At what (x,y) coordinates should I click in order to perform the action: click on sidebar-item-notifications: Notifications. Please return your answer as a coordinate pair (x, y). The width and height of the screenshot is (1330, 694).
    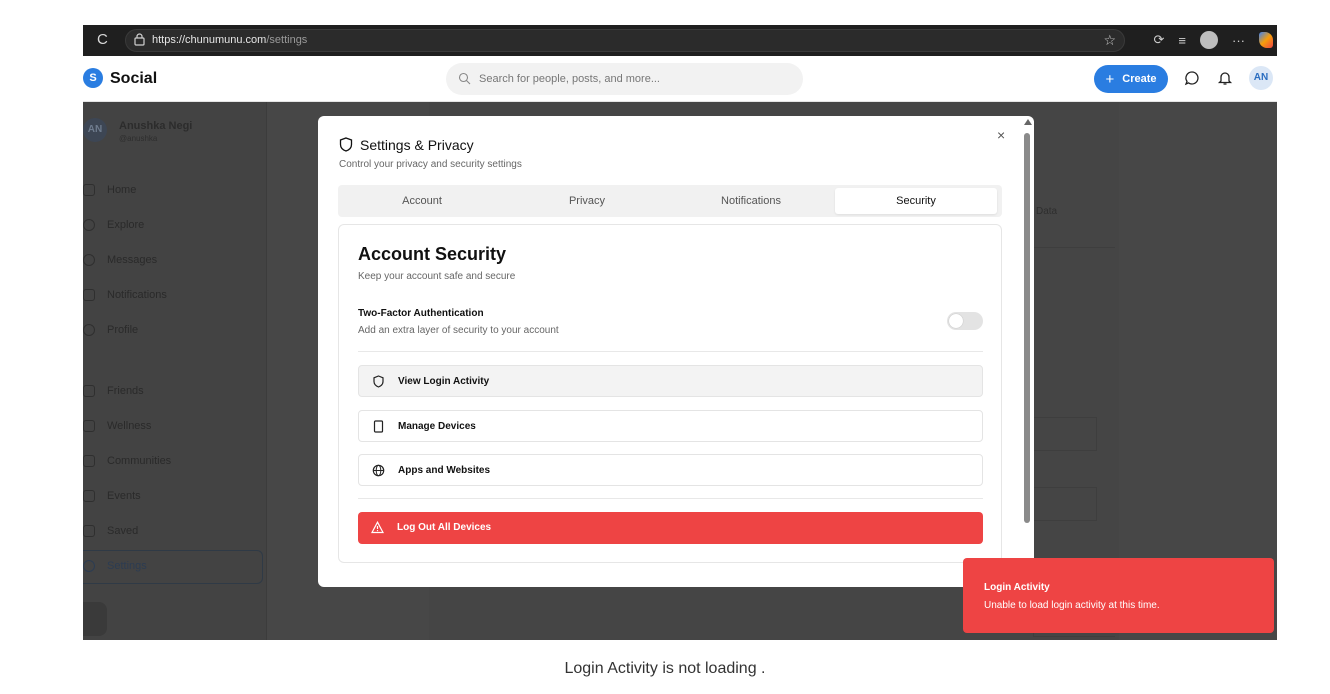
    Looking at the image, I should click on (173, 296).